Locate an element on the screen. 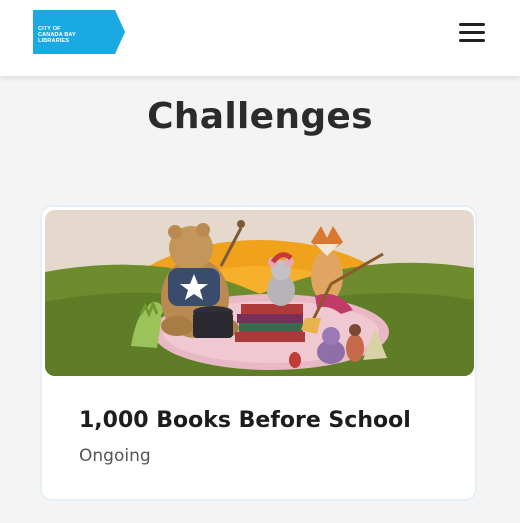 The height and width of the screenshot is (523, 520). logo-line-3: LIBRARIES is located at coordinates (54, 41).